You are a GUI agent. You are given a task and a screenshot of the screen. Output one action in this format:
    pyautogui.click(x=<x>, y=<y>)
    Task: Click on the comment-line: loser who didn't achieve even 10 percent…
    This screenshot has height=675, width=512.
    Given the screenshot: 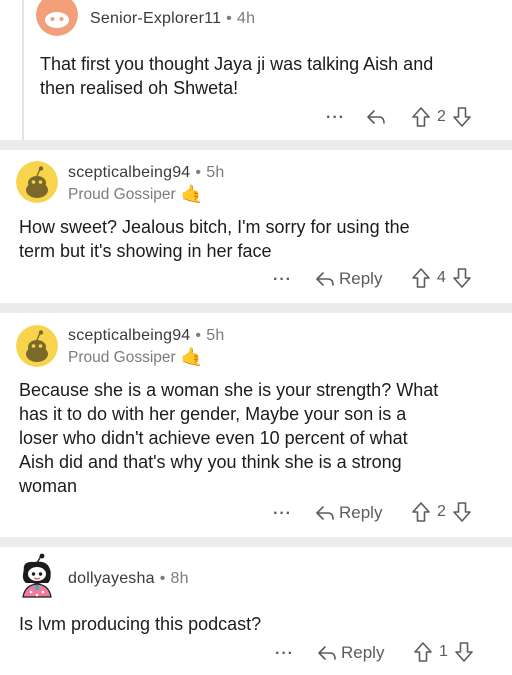 What is the action you would take?
    pyautogui.click(x=213, y=438)
    